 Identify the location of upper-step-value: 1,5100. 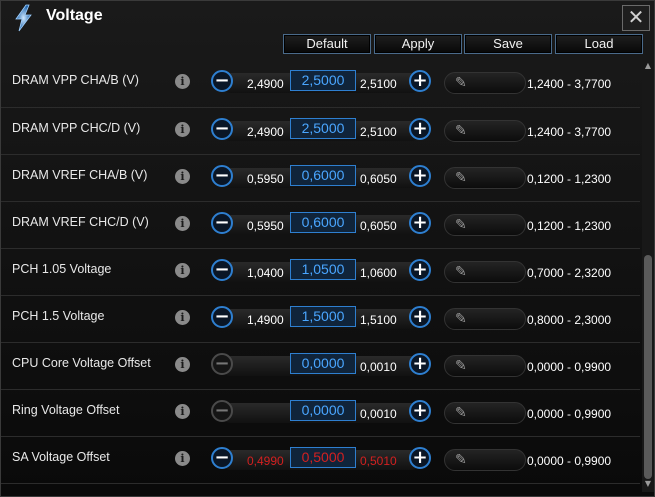
(378, 320).